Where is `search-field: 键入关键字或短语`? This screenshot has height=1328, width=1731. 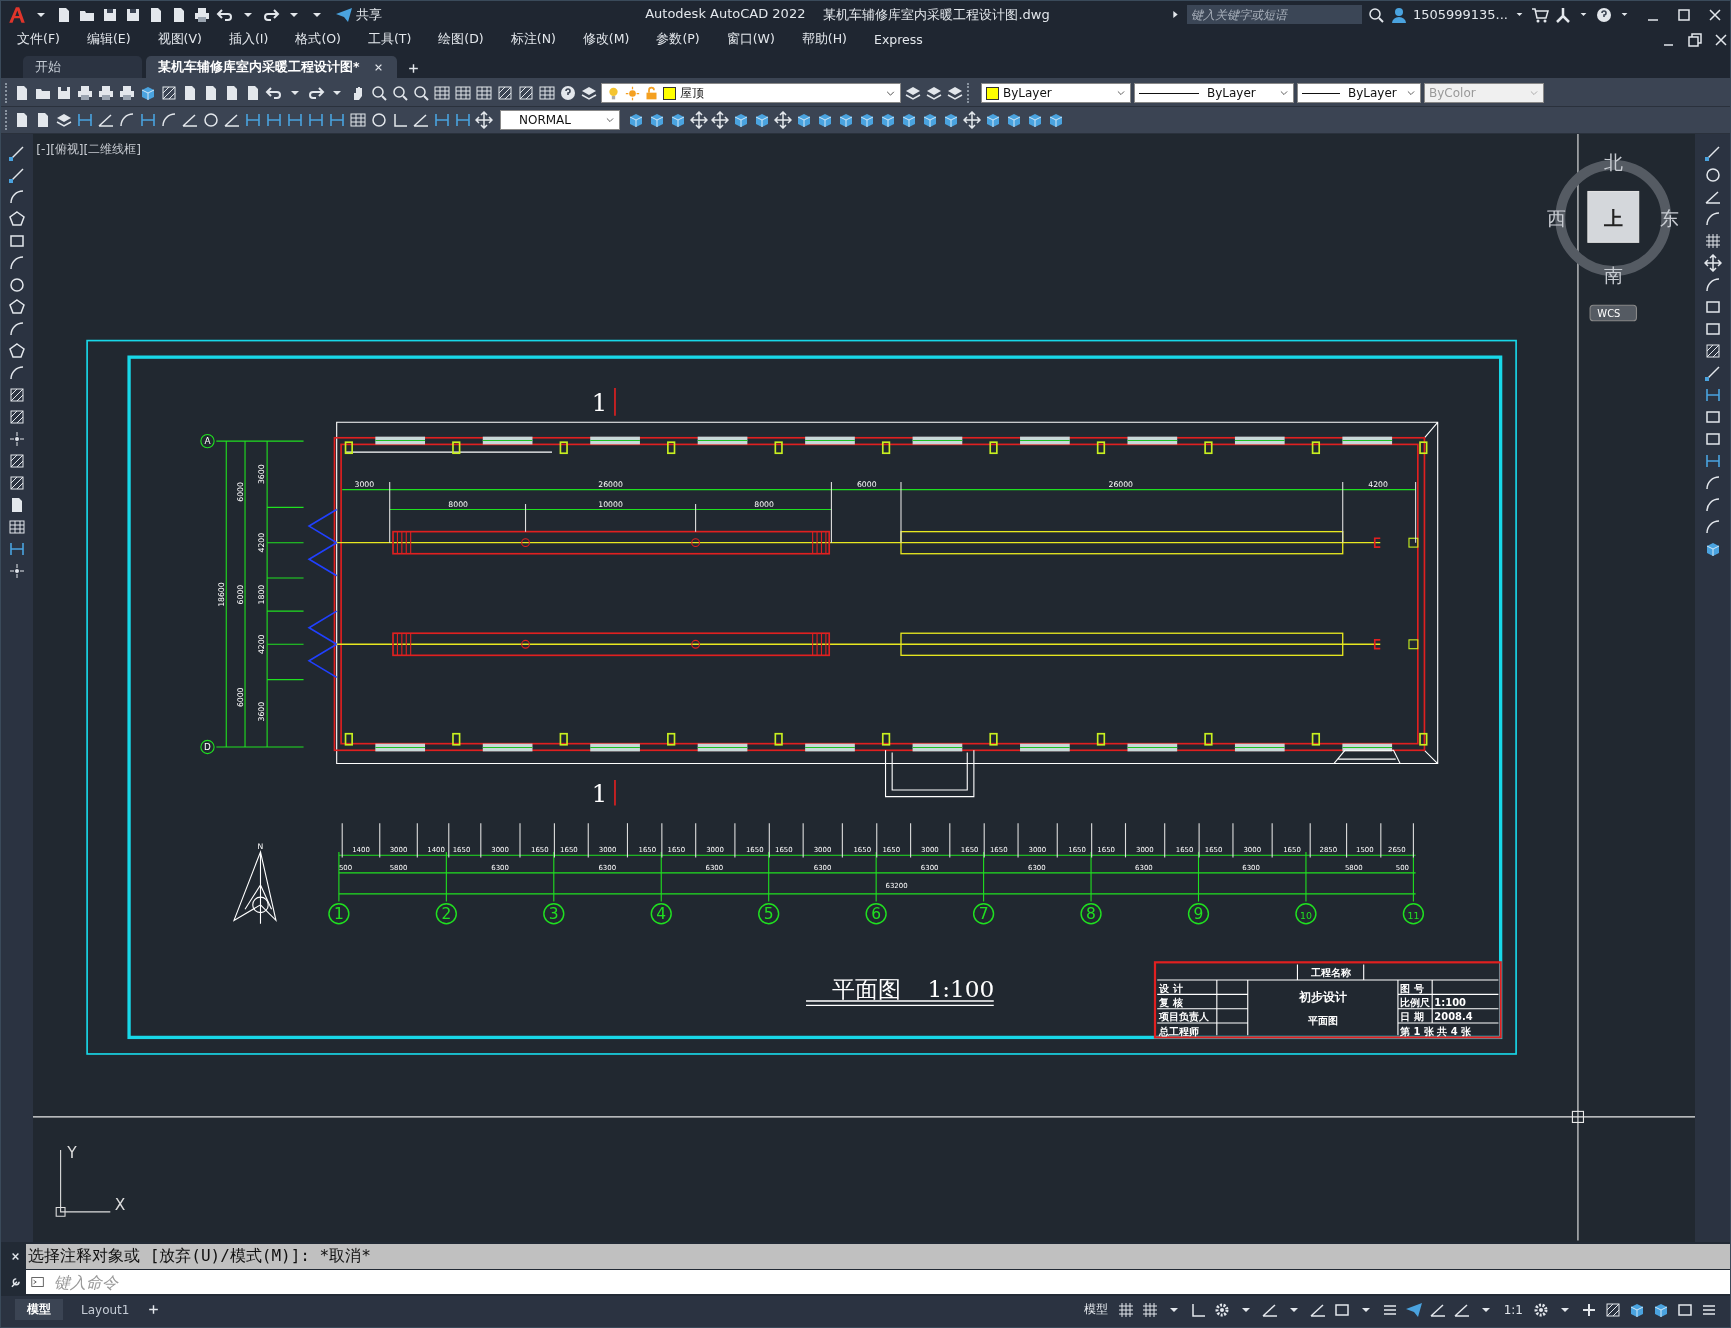 search-field: 键入关键字或短语 is located at coordinates (1274, 14).